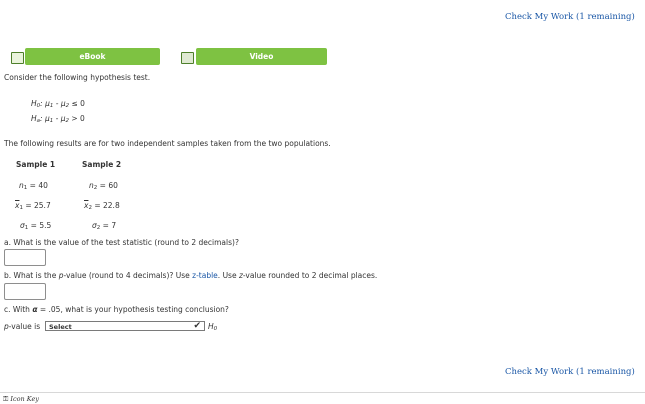 The width and height of the screenshot is (645, 404). What do you see at coordinates (213, 327) in the screenshot?
I see `h0-after-select: H0` at bounding box center [213, 327].